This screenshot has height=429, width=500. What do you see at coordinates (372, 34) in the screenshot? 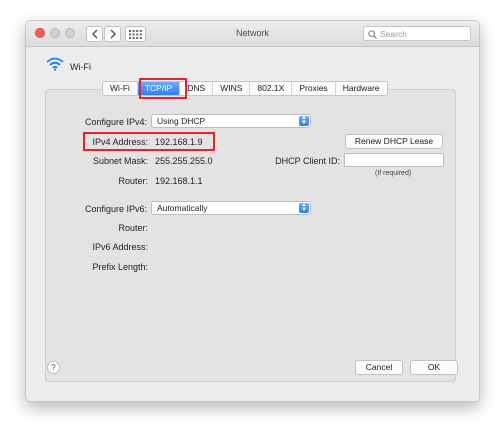
I see `search-icon` at bounding box center [372, 34].